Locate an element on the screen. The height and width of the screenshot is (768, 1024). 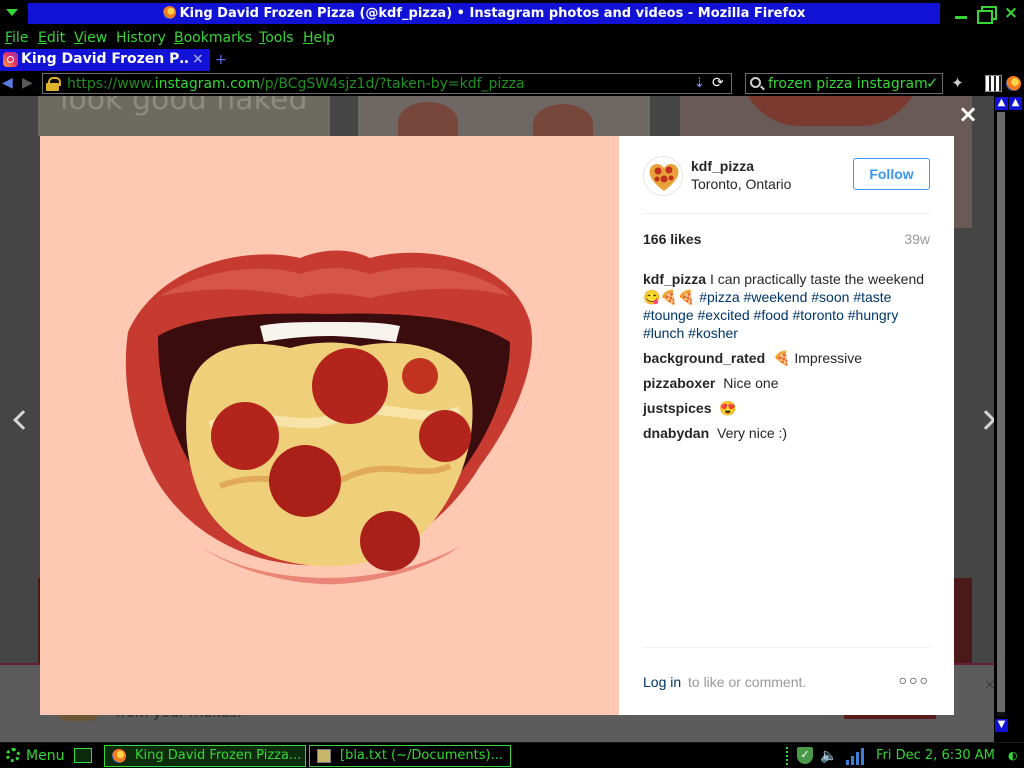
minimize-button is located at coordinates (961, 13).